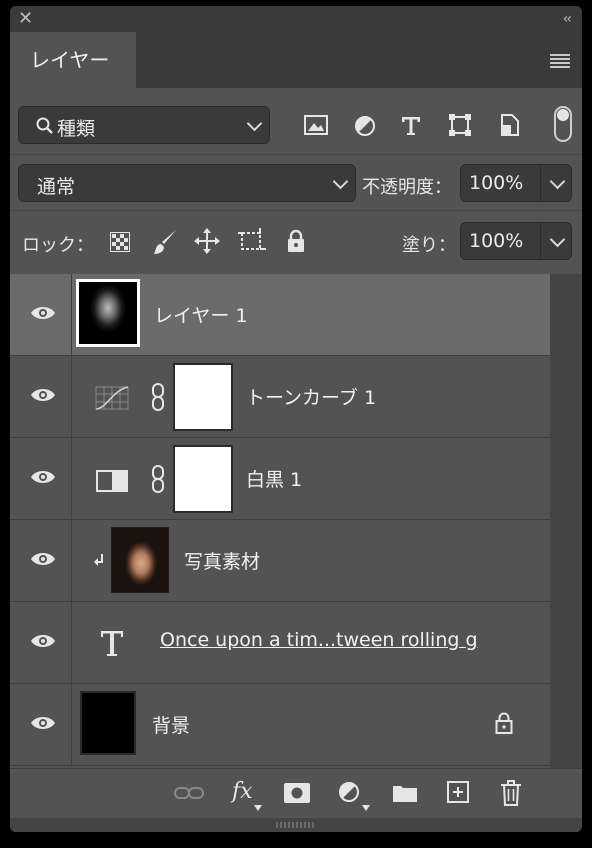 This screenshot has width=592, height=848. Describe the element at coordinates (429, 245) in the screenshot. I see `fill-label: 塗り：` at that location.